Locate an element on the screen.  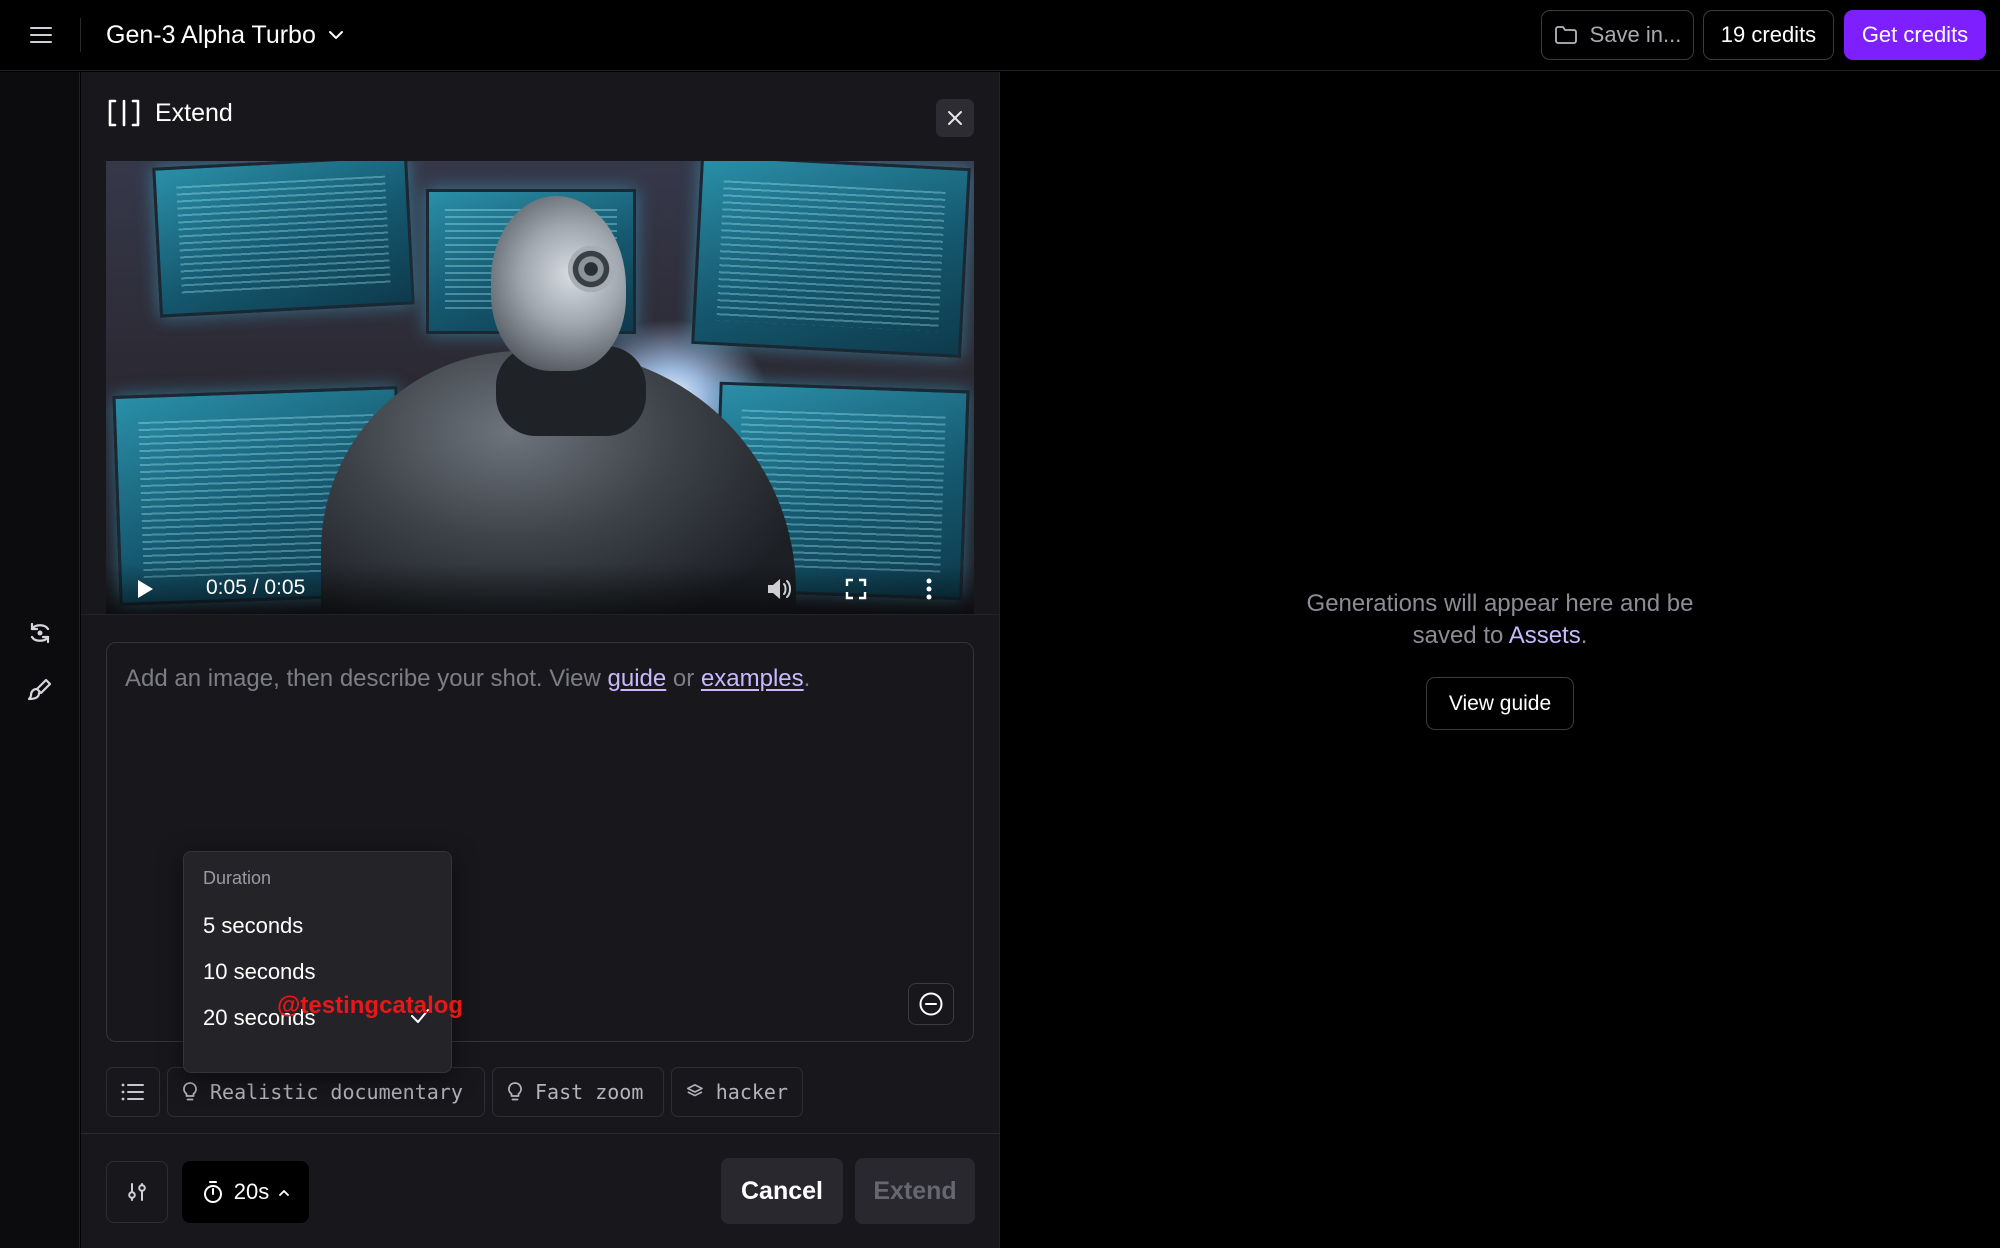
close-button is located at coordinates (955, 118).